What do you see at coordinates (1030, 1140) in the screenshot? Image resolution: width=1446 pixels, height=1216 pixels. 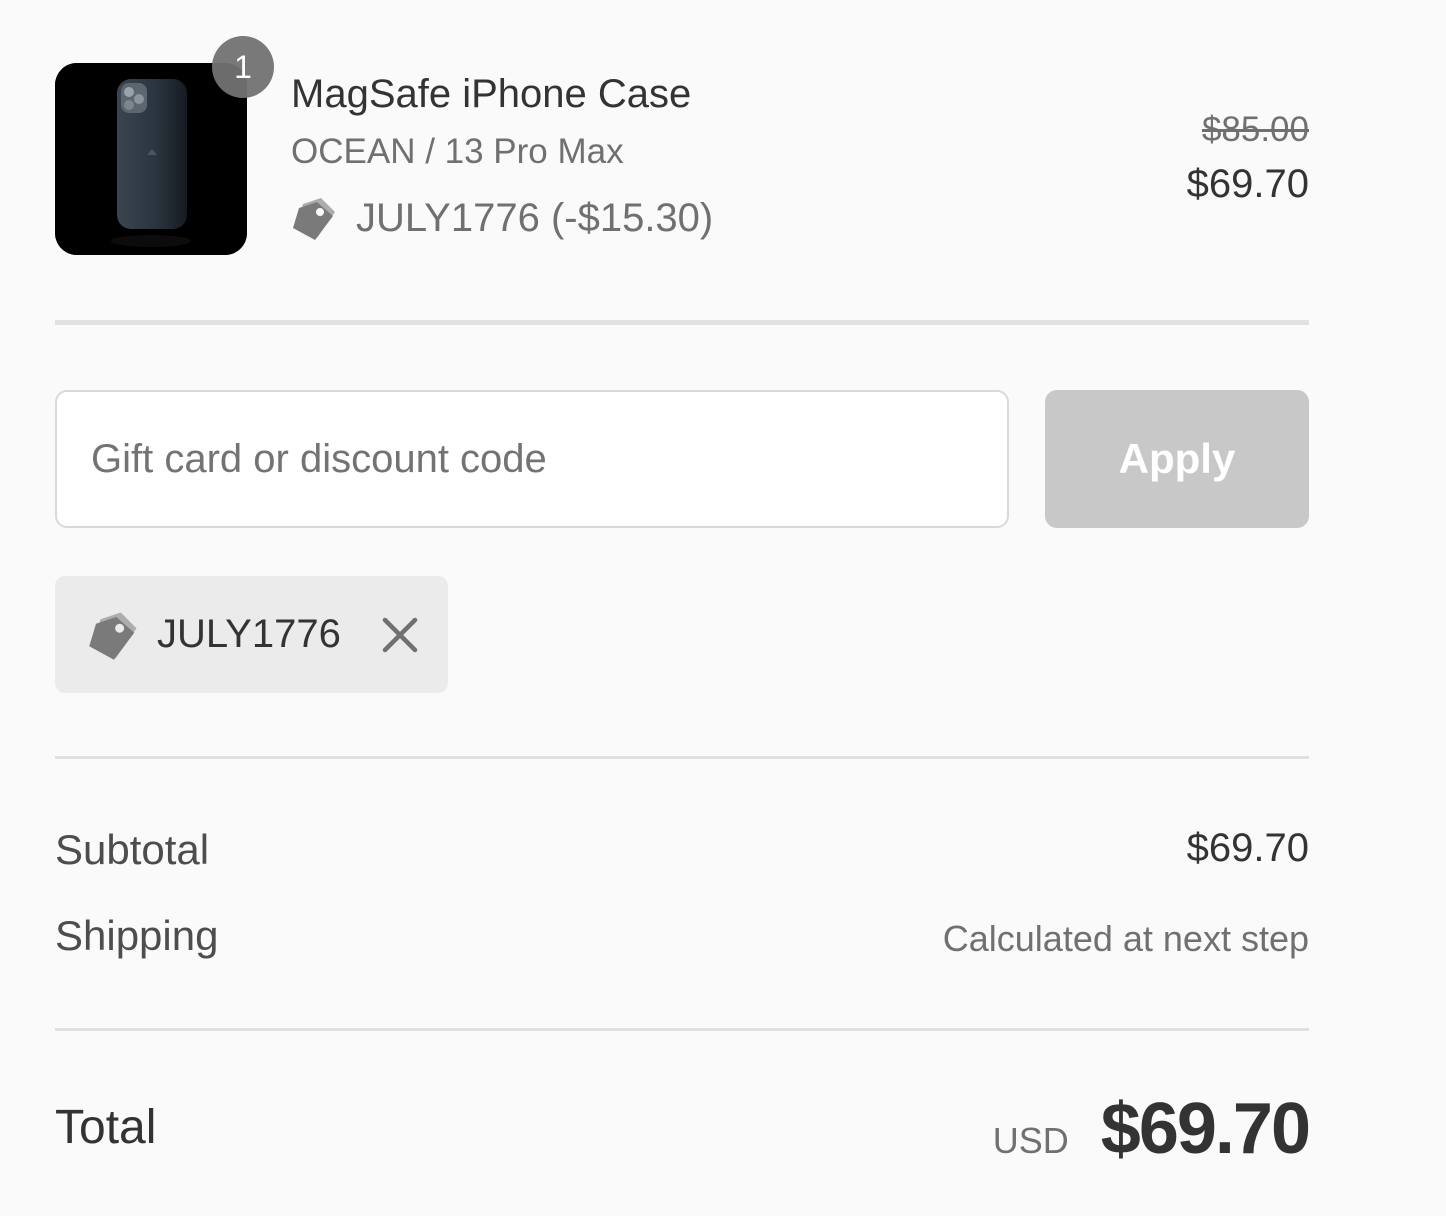 I see `total-currency: USD` at bounding box center [1030, 1140].